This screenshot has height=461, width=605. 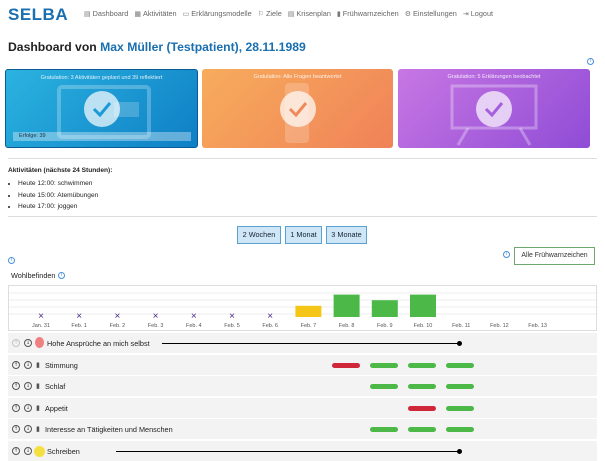 What do you see at coordinates (60, 170) in the screenshot?
I see `activities-title: Aktivitäten (nächste 24 Stunden):` at bounding box center [60, 170].